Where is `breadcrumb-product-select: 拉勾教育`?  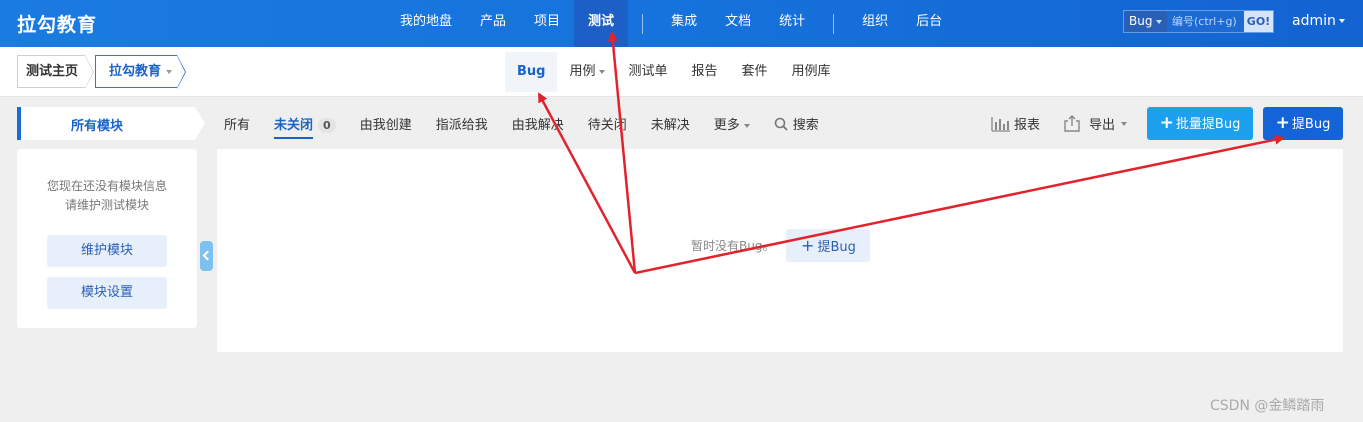
breadcrumb-product-select: 拉勾教育 is located at coordinates (140, 72).